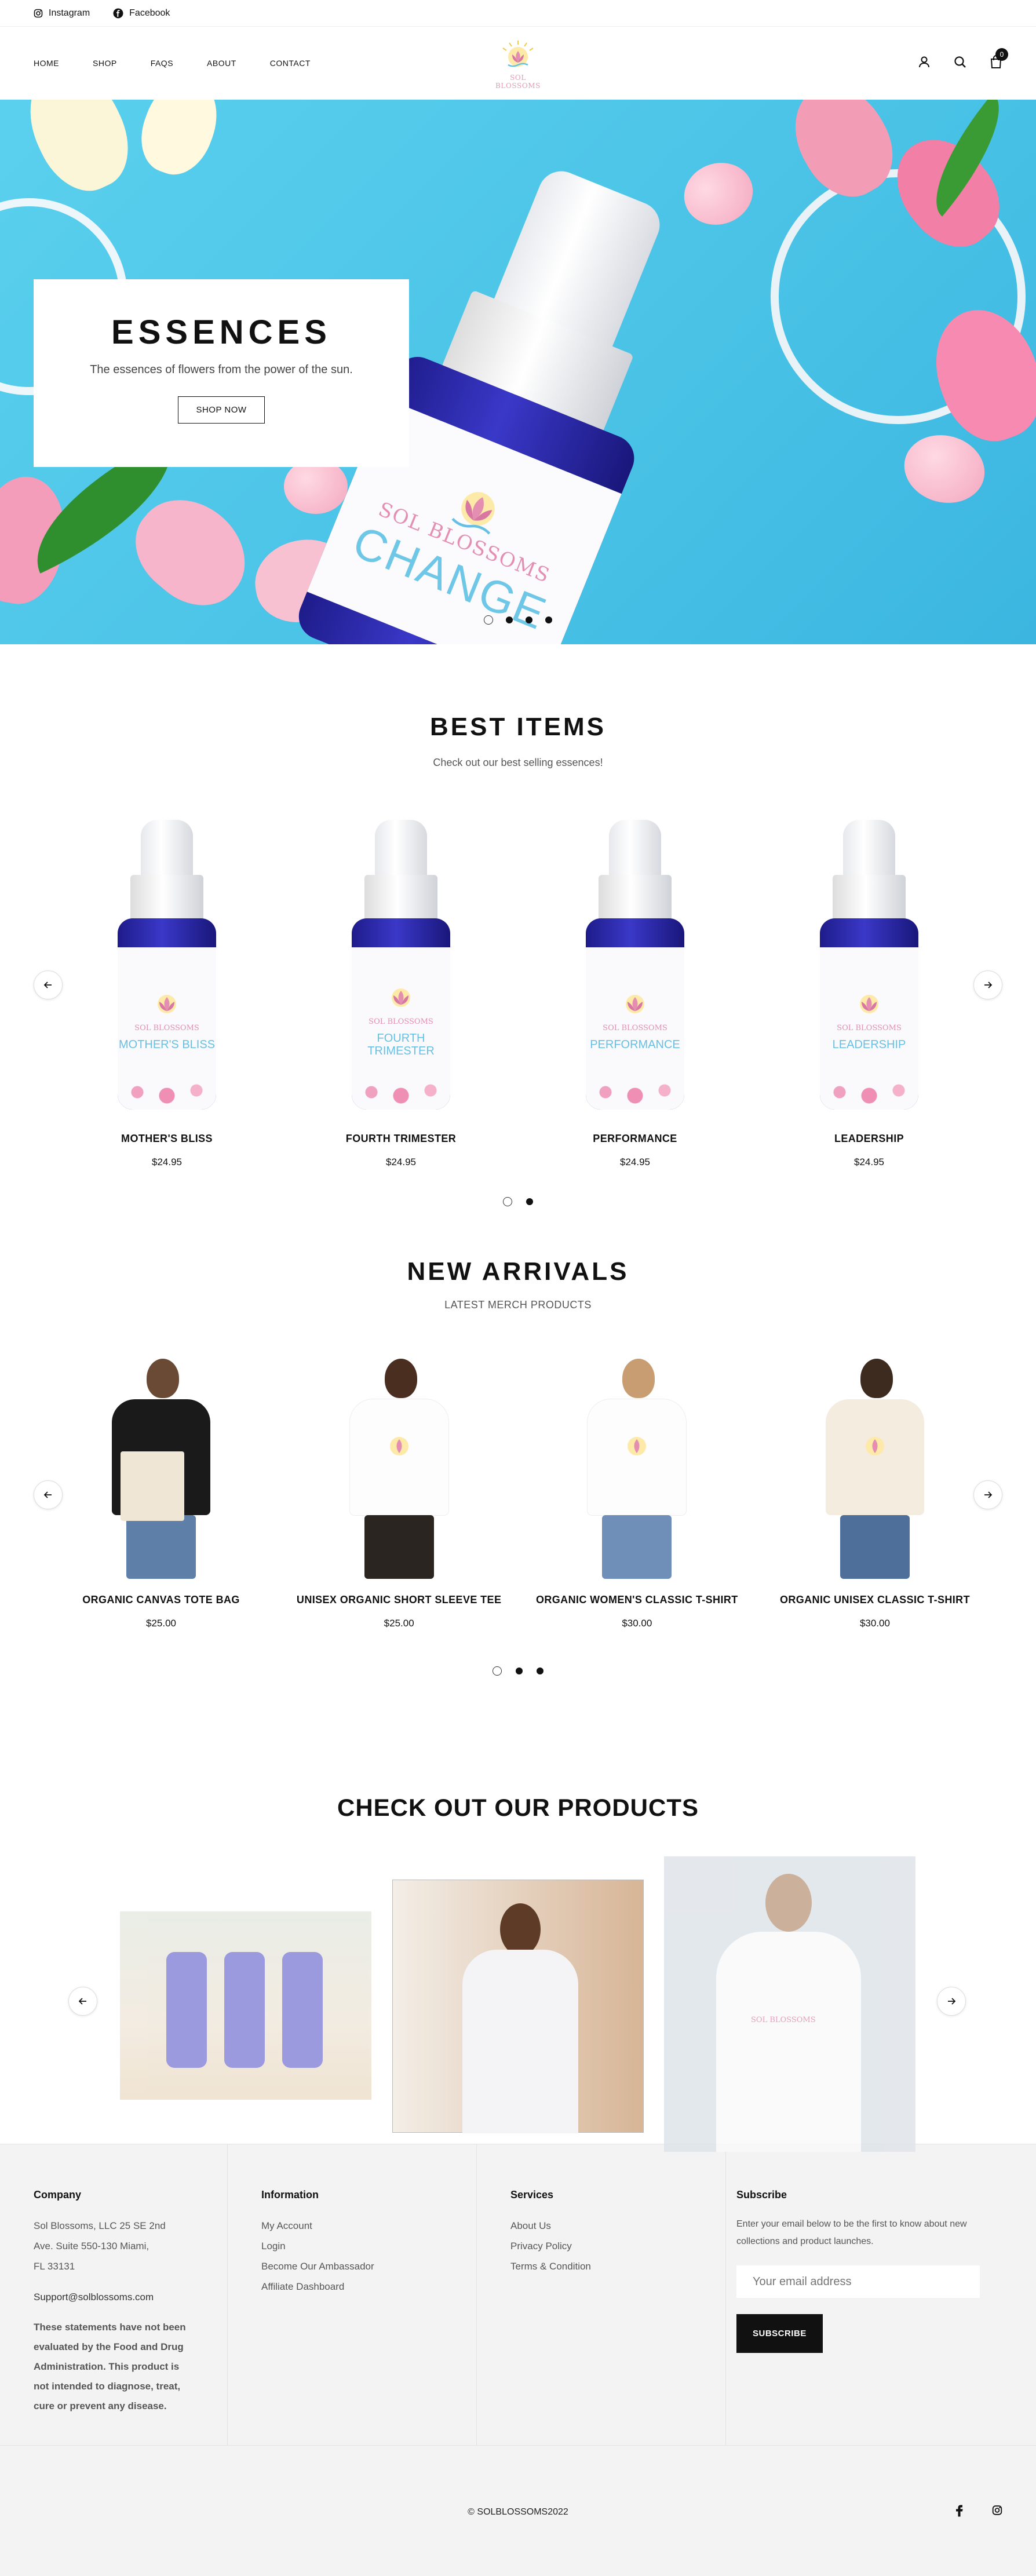 This screenshot has height=2576, width=1036. Describe the element at coordinates (161, 1491) in the screenshot. I see `product-card: ORGANIC CANVAS TOTE BAG $25.00` at that location.